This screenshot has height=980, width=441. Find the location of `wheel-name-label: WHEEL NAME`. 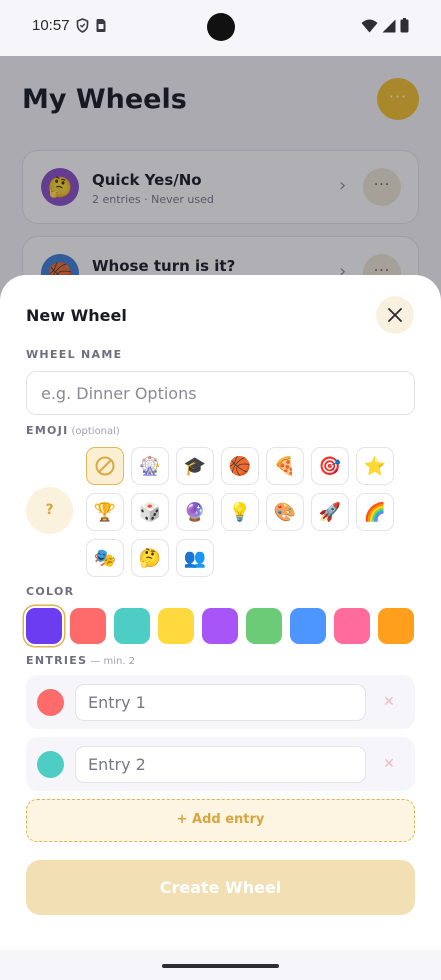

wheel-name-label: WHEEL NAME is located at coordinates (74, 354).